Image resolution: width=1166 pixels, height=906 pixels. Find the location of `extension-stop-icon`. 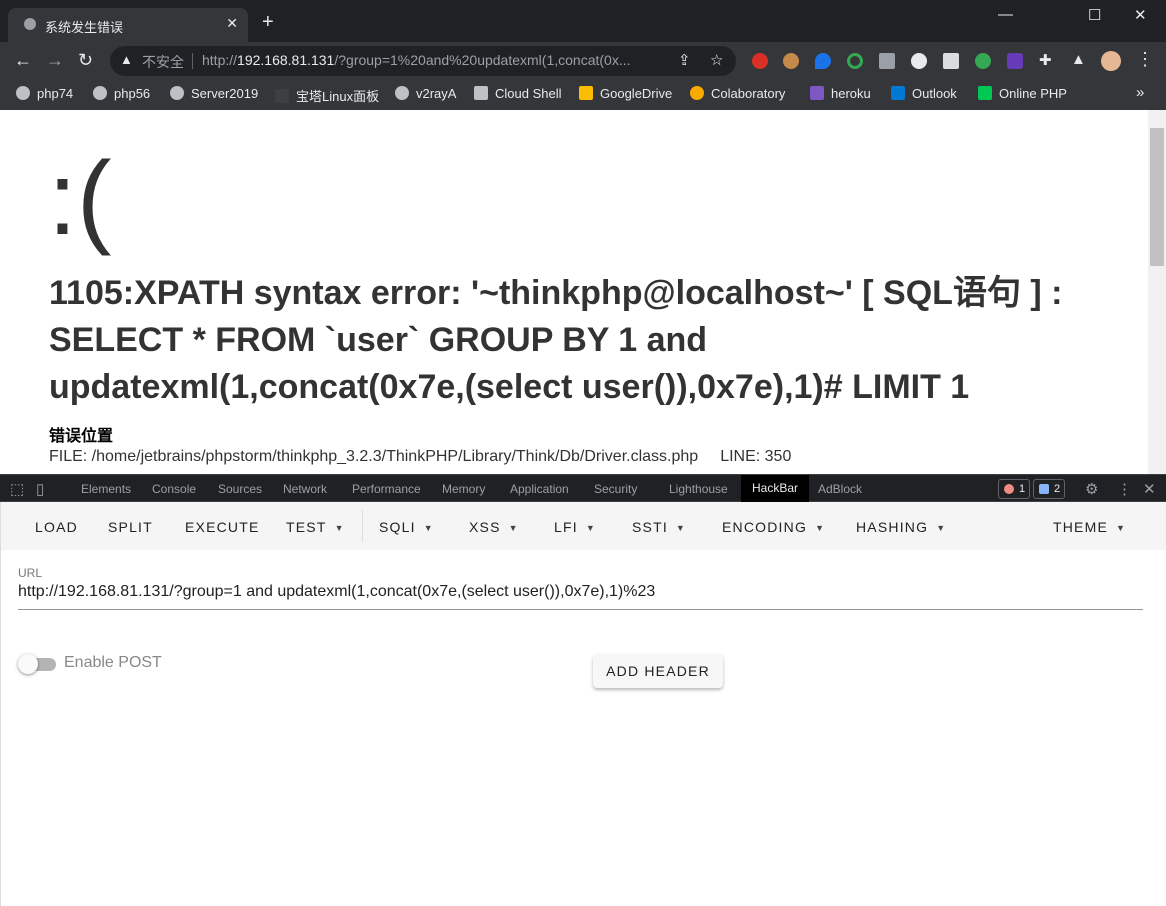

extension-stop-icon is located at coordinates (760, 61).